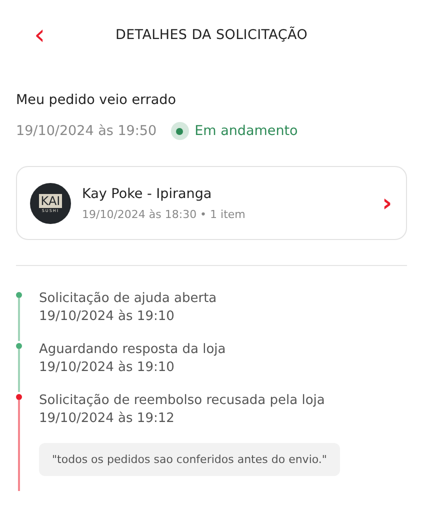 Image resolution: width=423 pixels, height=512 pixels. I want to click on back-button: ‹, so click(40, 35).